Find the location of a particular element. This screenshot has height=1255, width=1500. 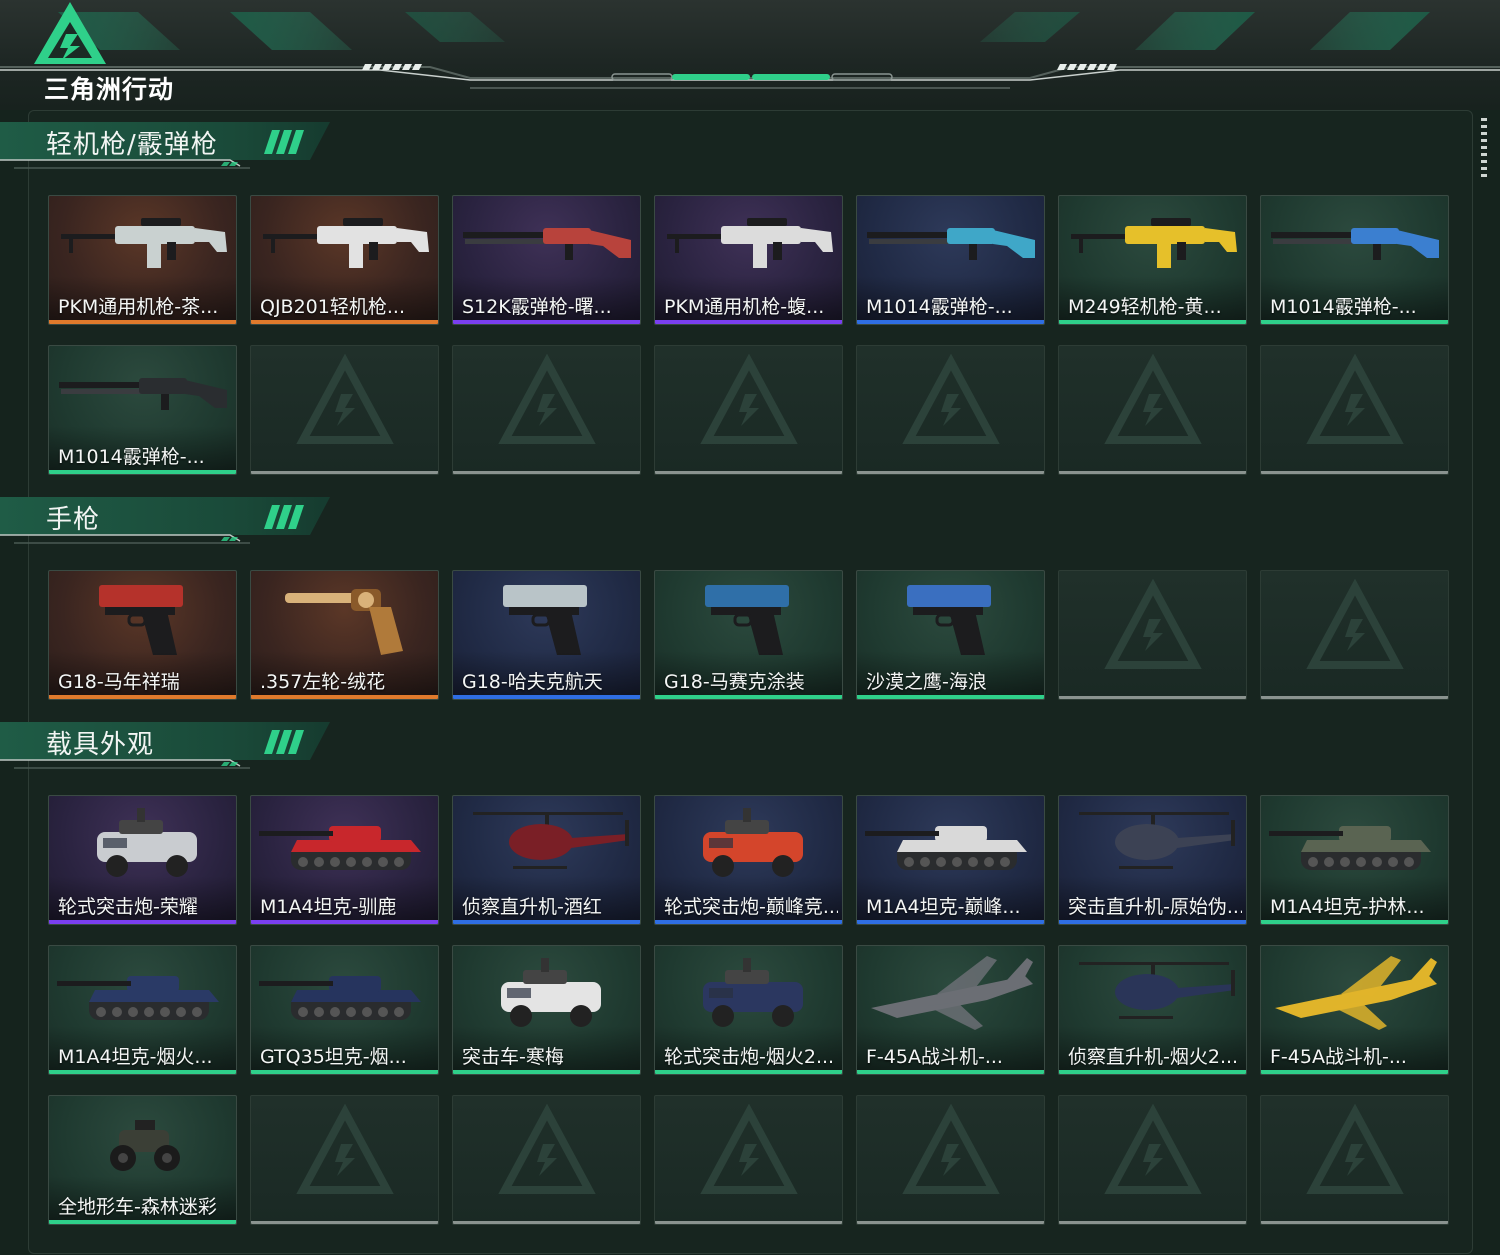

skin-name: 轮式突击炮-荣耀 is located at coordinates (128, 907).